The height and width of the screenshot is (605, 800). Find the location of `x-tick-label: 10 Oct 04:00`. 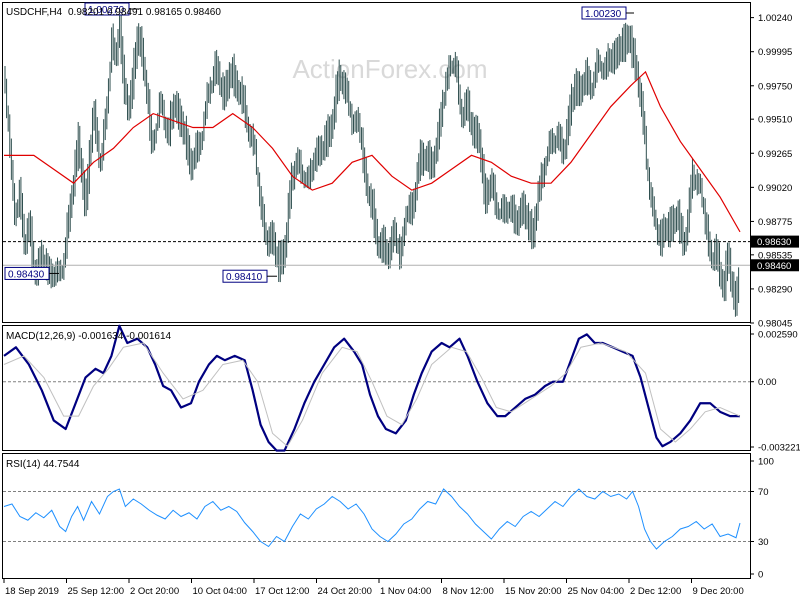

x-tick-label: 10 Oct 04:00 is located at coordinates (220, 591).